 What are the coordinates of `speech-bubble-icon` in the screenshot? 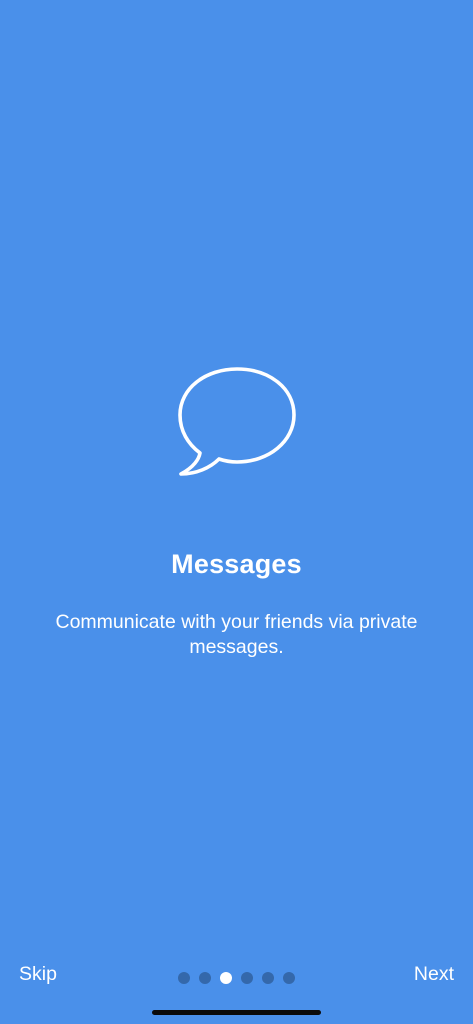 It's located at (237, 422).